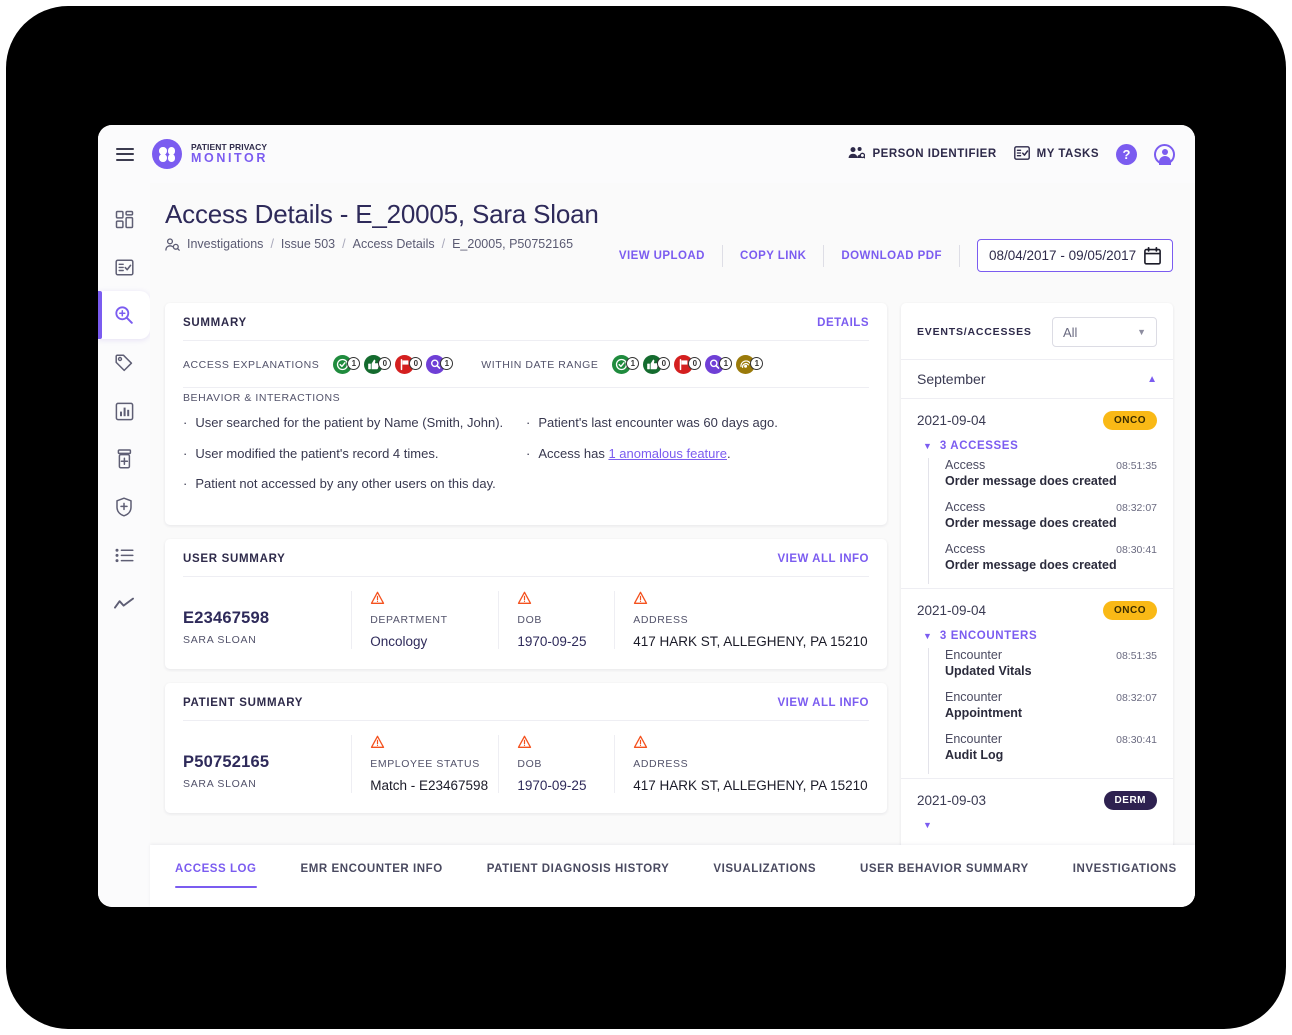 This screenshot has height=1035, width=1292. What do you see at coordinates (1126, 154) in the screenshot?
I see `help-icon: ?` at bounding box center [1126, 154].